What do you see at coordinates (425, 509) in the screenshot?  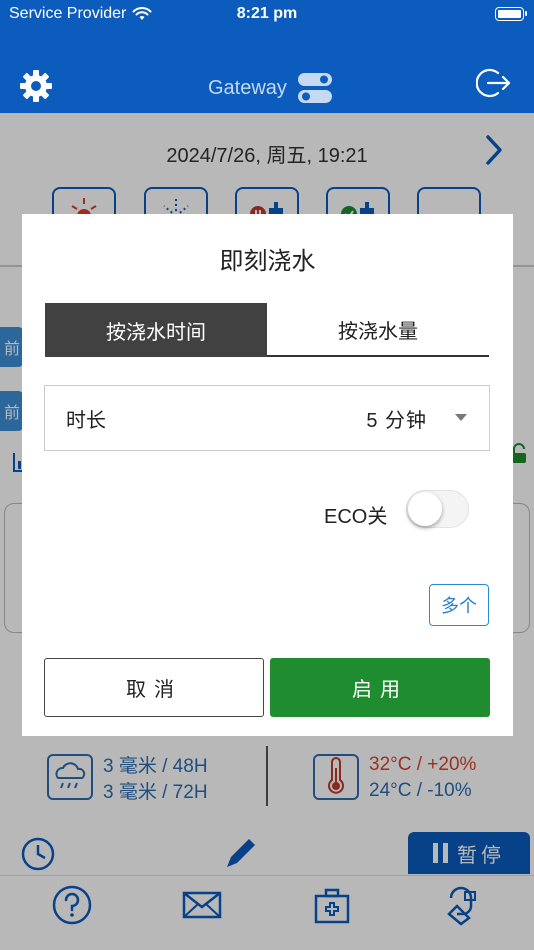 I see `eco-toggle-knob` at bounding box center [425, 509].